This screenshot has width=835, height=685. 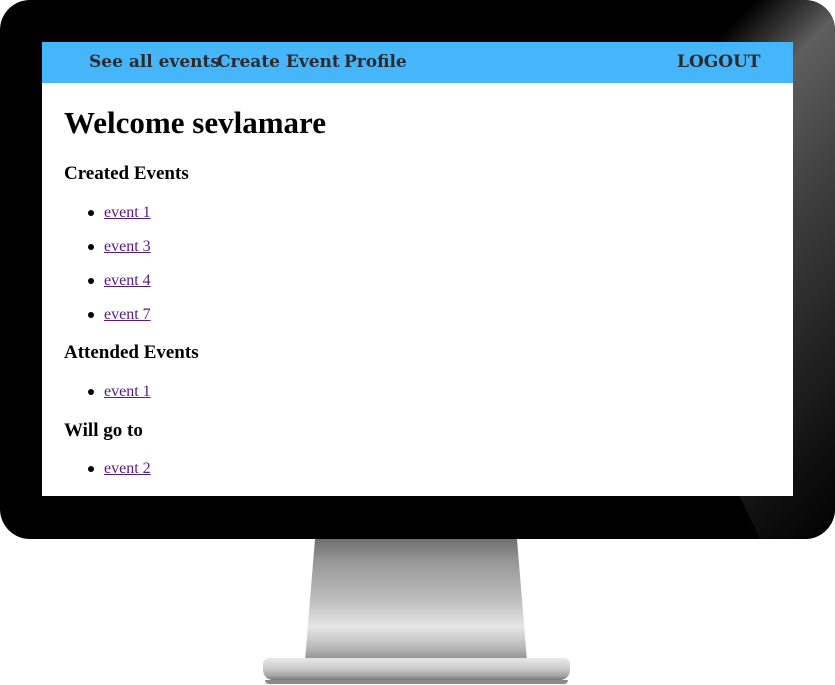 I want to click on nav-see-all-events: See all events, so click(x=154, y=62).